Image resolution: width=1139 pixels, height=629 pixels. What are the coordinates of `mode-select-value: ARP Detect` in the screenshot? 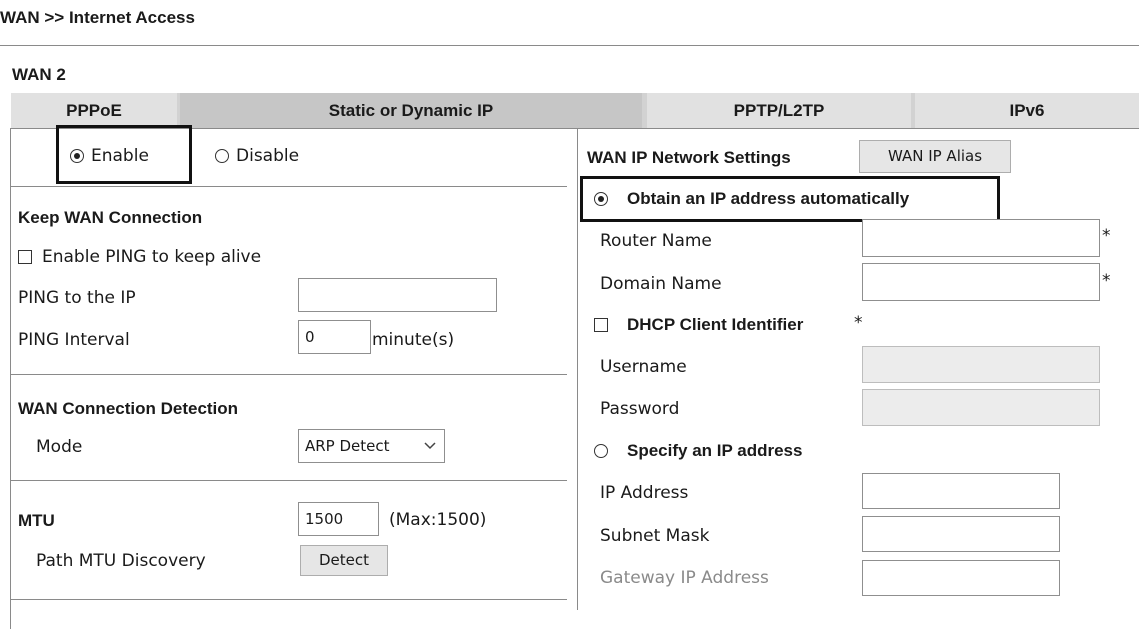 It's located at (347, 446).